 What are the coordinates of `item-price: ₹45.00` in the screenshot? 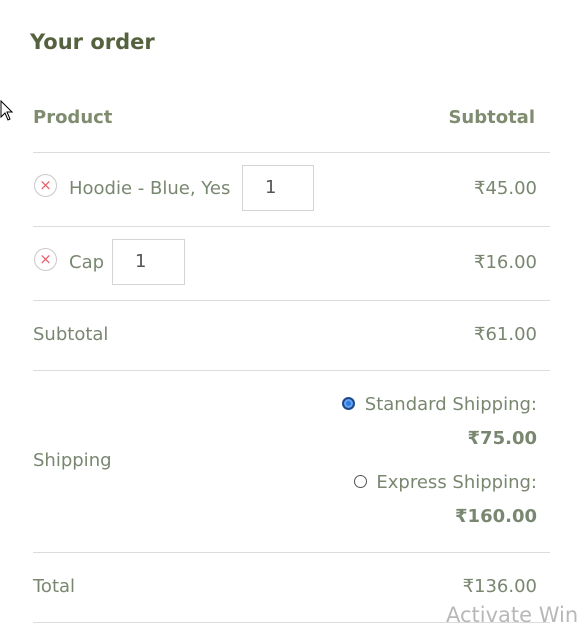 It's located at (505, 188).